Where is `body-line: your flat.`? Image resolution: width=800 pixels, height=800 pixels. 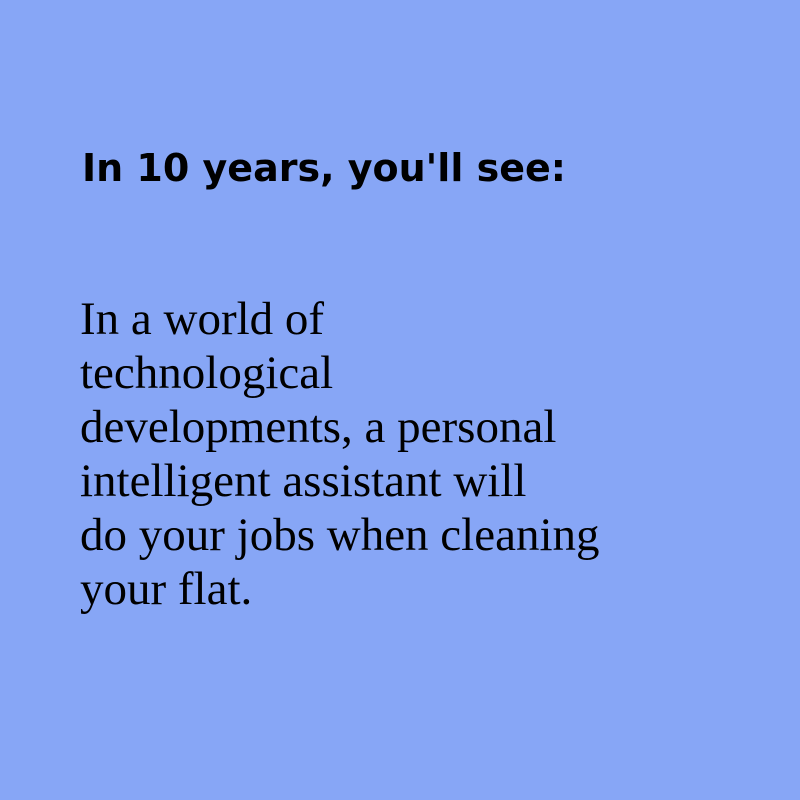 body-line: your flat. is located at coordinates (166, 589).